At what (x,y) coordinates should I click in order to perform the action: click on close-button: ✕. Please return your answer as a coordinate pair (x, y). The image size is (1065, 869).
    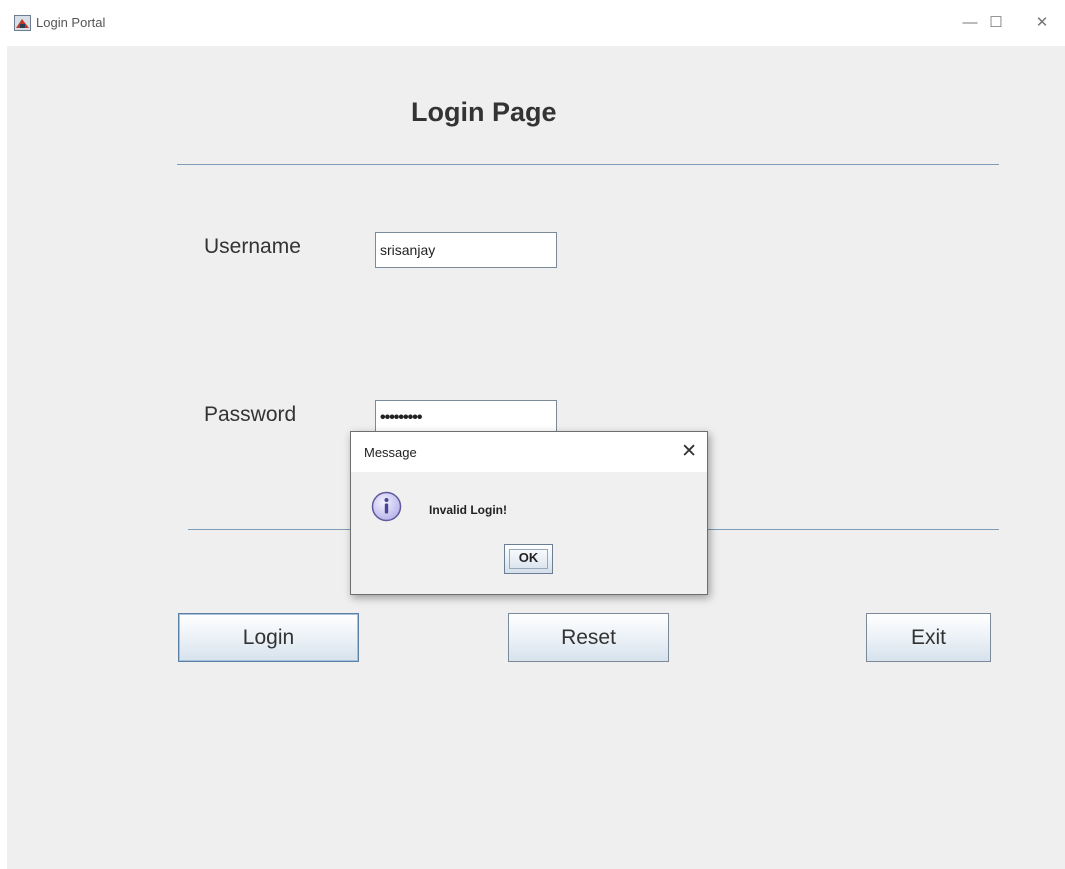
    Looking at the image, I should click on (1042, 23).